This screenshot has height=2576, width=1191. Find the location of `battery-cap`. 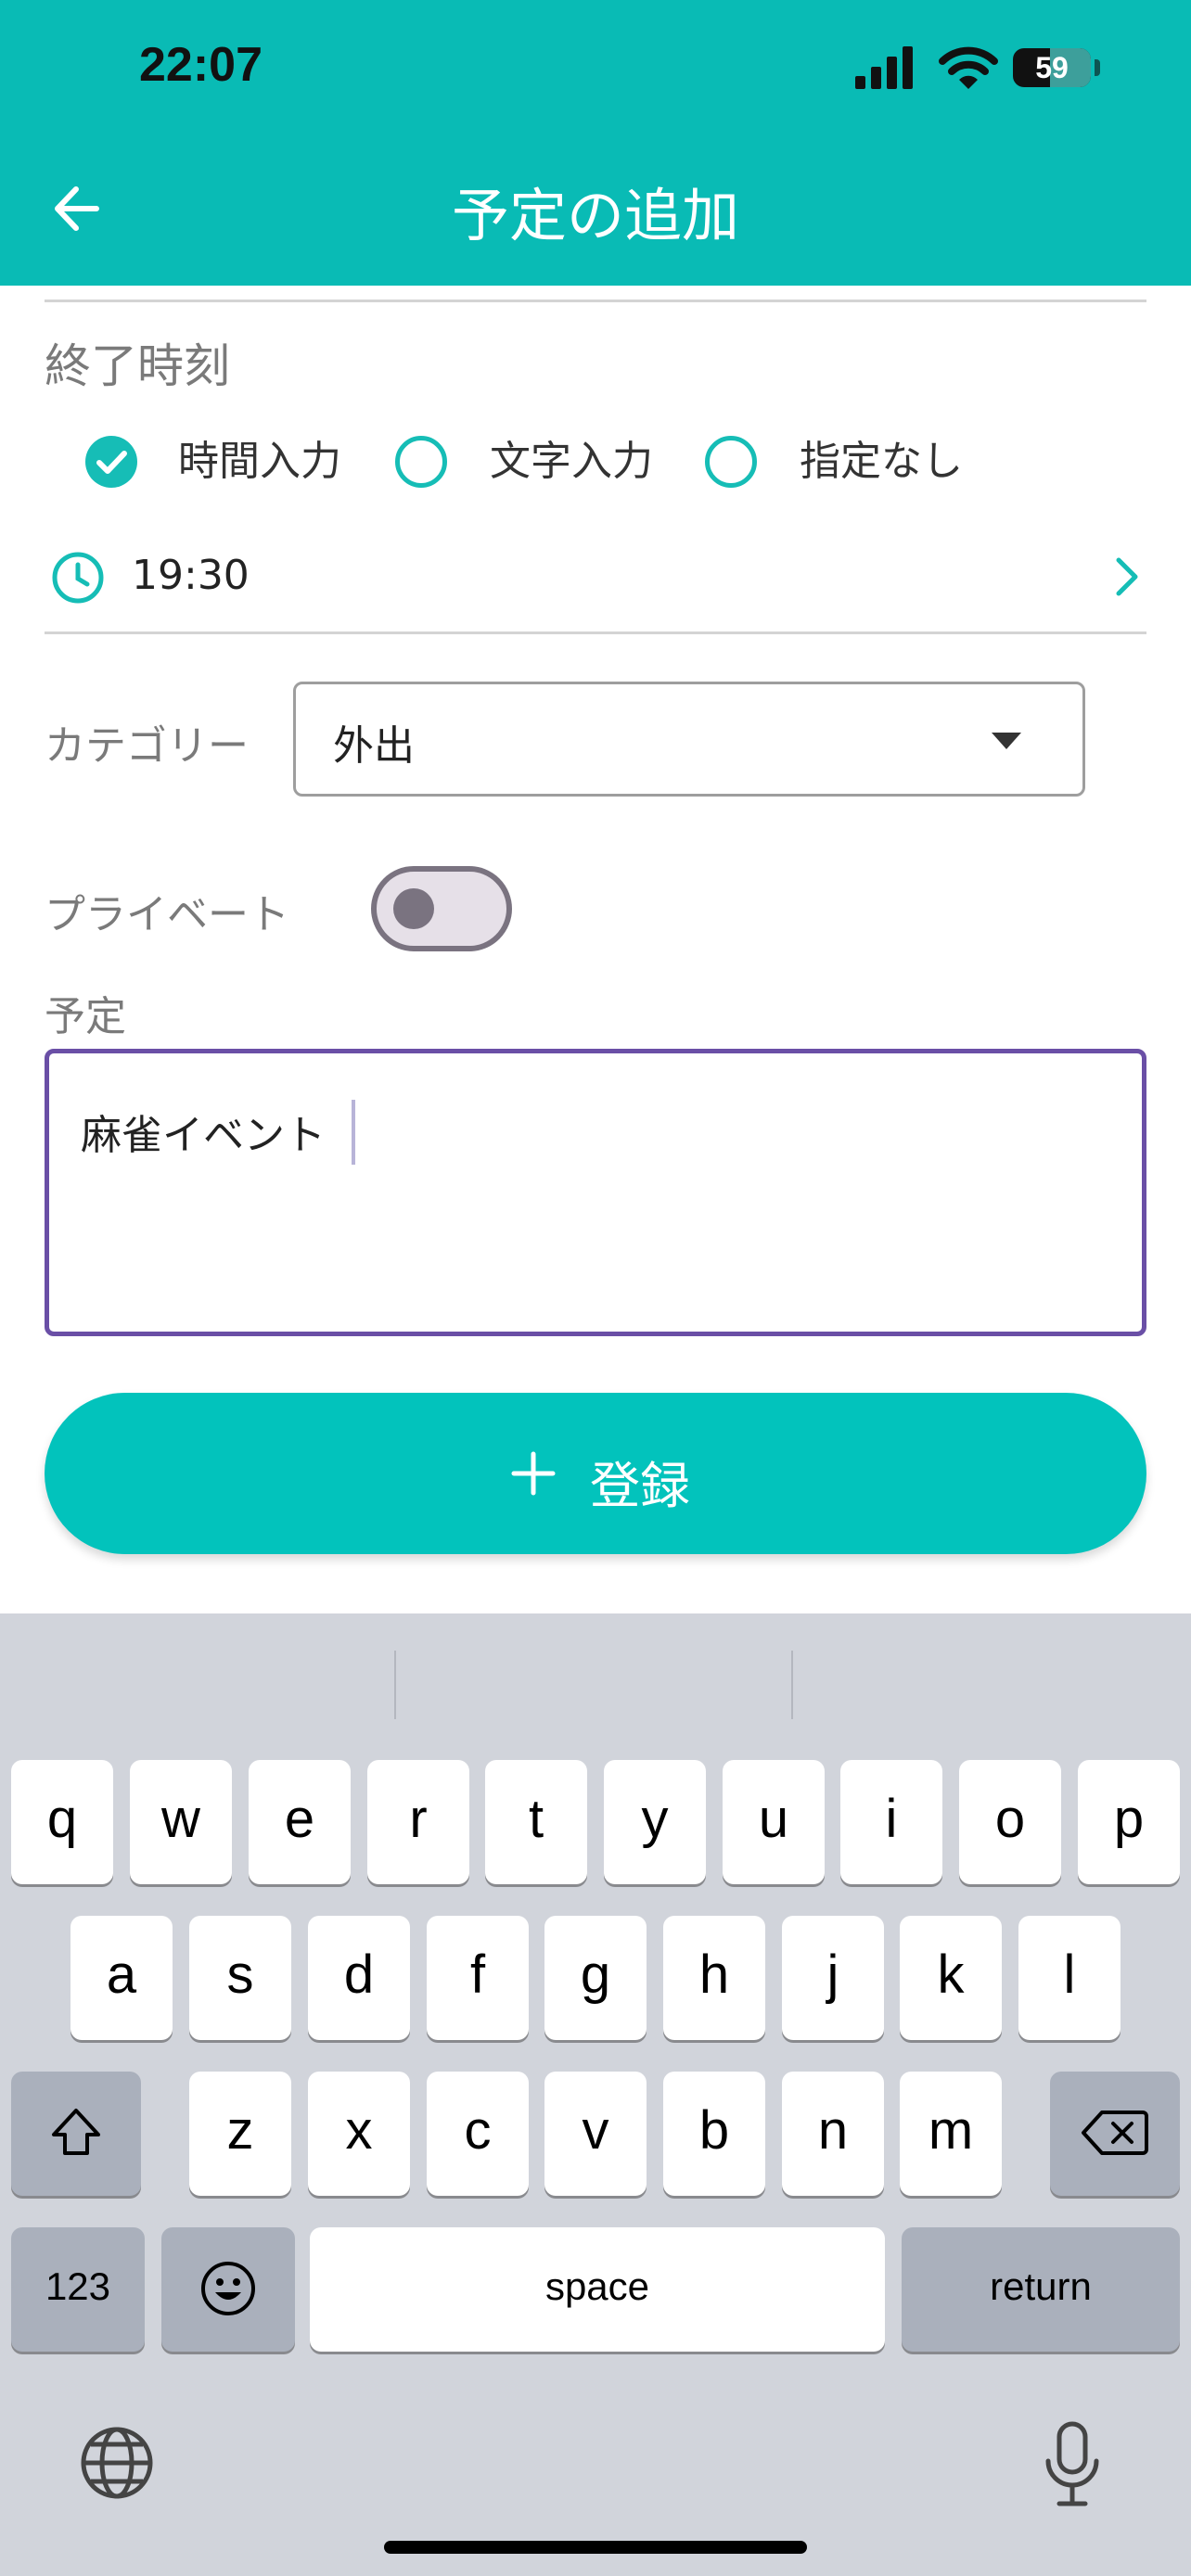

battery-cap is located at coordinates (1097, 67).